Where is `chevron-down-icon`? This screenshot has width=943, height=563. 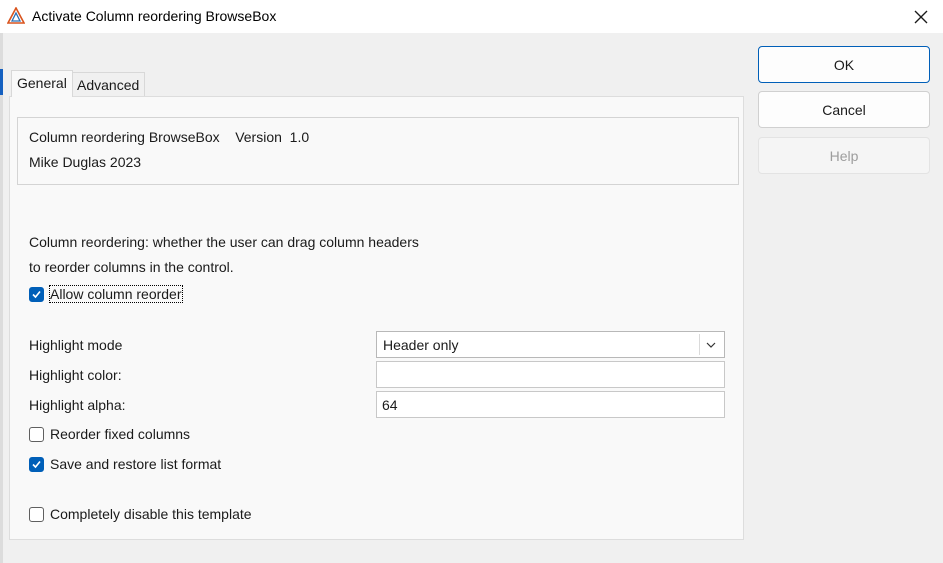
chevron-down-icon is located at coordinates (711, 345).